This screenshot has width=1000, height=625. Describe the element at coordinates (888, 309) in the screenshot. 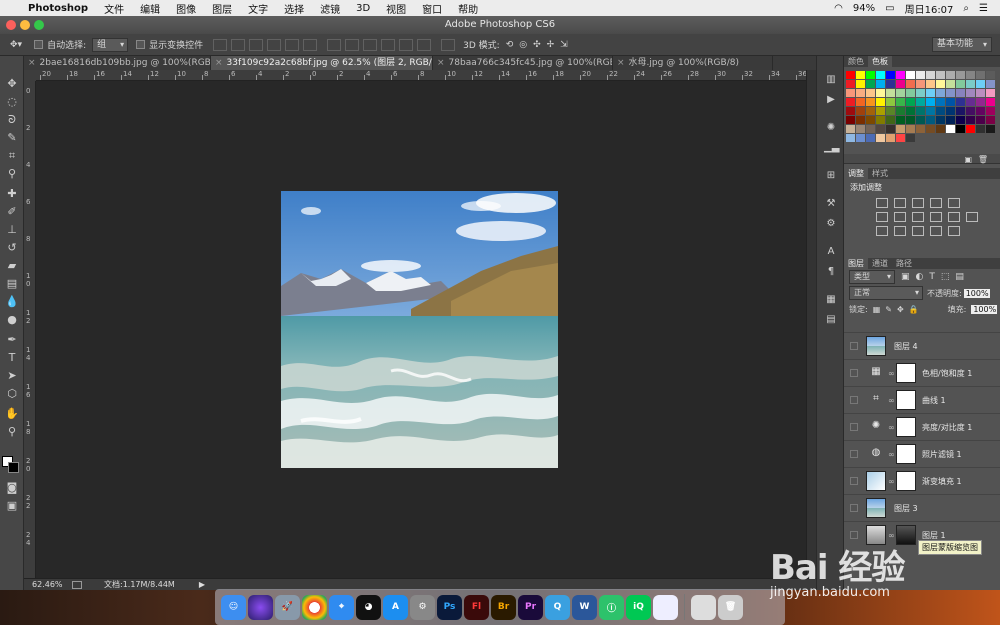

I see `lock-pixels-icon: ✎` at that location.